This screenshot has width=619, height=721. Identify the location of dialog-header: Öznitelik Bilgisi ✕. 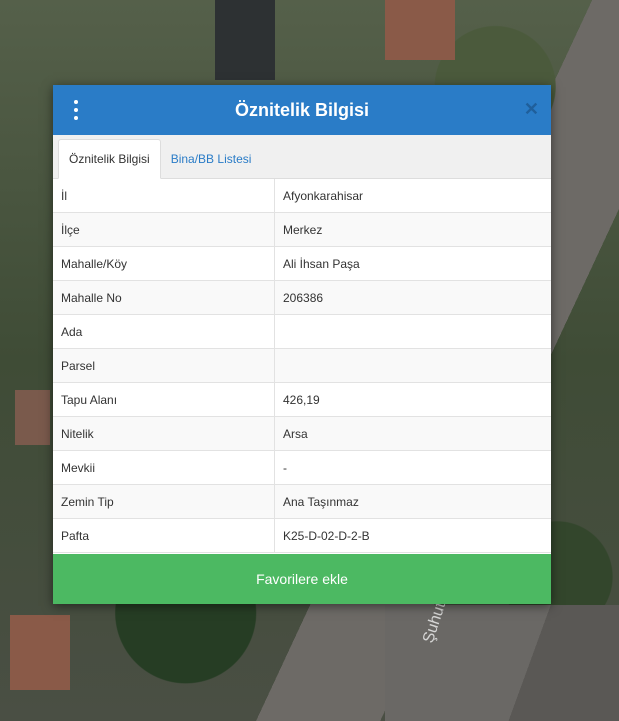
(302, 110).